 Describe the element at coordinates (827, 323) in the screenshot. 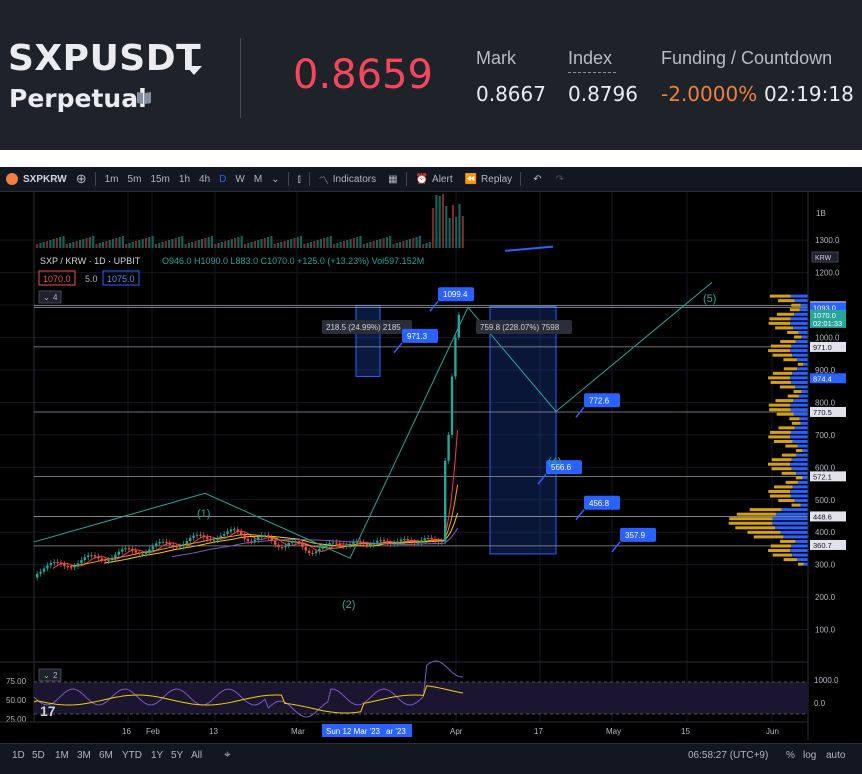

I see `price-tag-label: 02:01:33` at that location.